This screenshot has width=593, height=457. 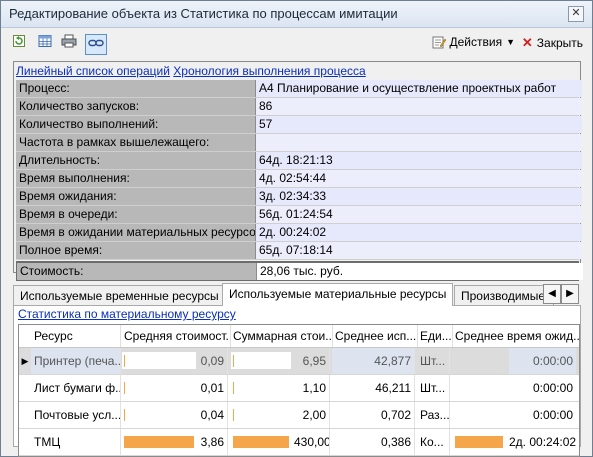 What do you see at coordinates (479, 442) in the screenshot?
I see `wait-bar` at bounding box center [479, 442].